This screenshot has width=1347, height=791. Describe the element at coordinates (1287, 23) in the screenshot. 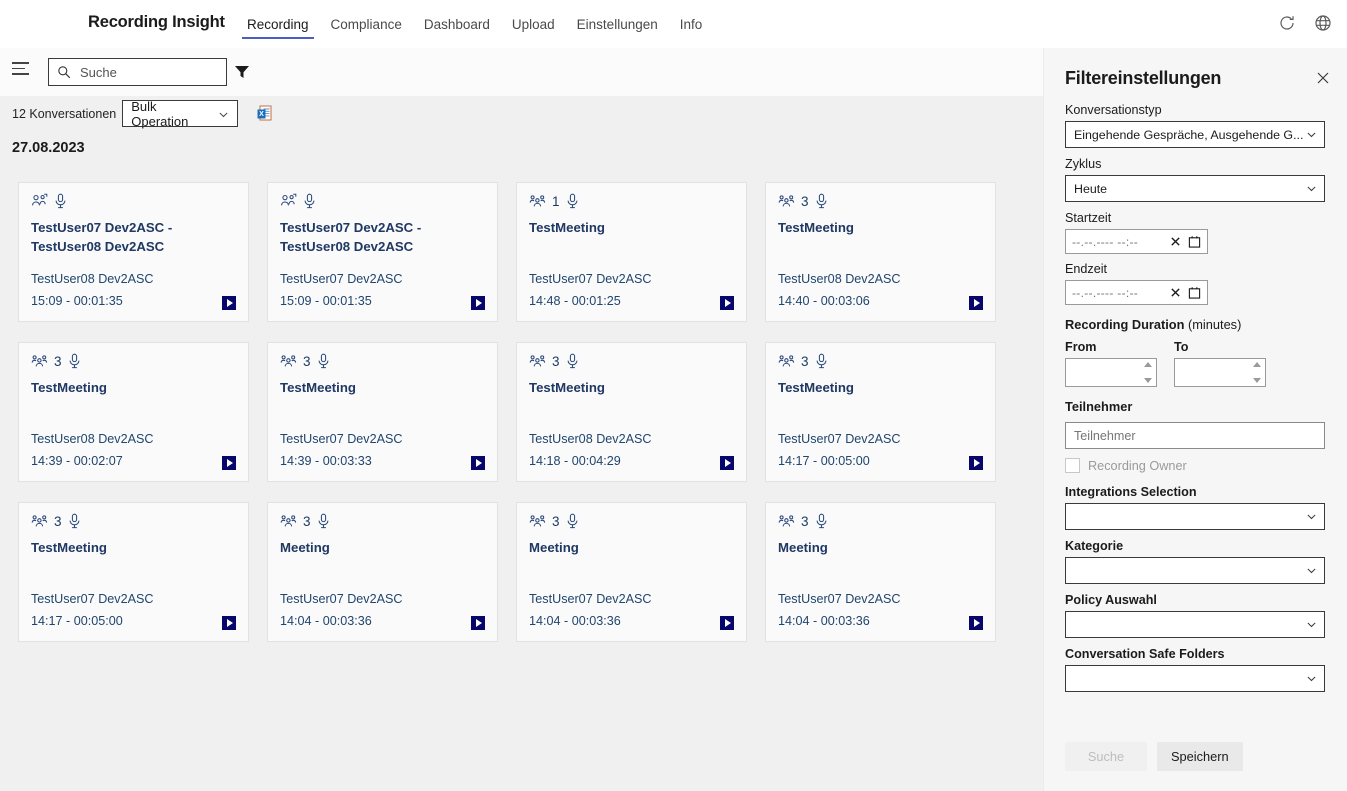

I see `refresh-icon` at that location.